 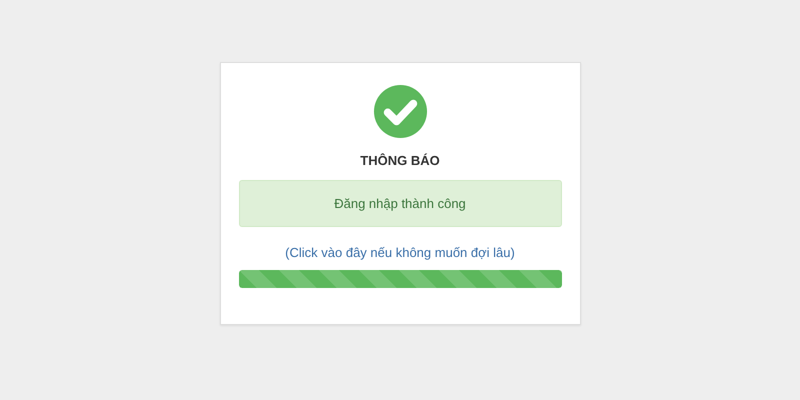 What do you see at coordinates (400, 203) in the screenshot?
I see `success-alert: Đăng nhập thành công` at bounding box center [400, 203].